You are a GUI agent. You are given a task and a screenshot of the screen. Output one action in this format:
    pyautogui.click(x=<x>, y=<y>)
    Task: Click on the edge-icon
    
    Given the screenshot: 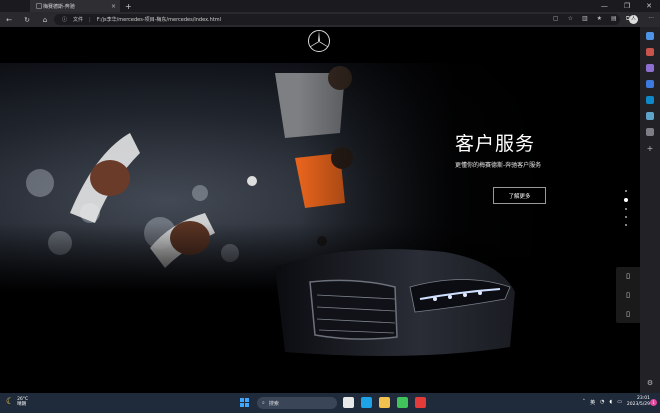 What is the action you would take?
    pyautogui.click(x=366, y=402)
    